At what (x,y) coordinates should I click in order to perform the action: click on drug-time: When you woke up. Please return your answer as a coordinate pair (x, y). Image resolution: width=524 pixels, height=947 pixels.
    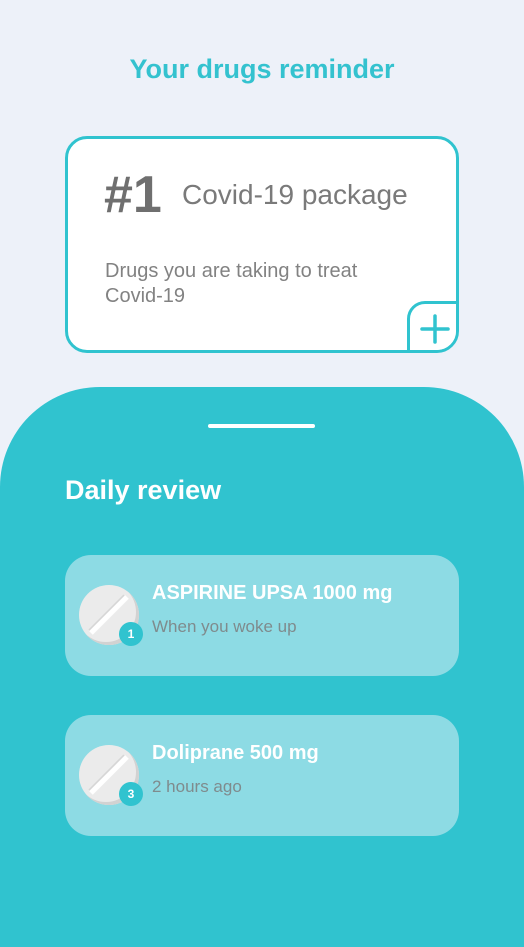
    Looking at the image, I should click on (224, 626).